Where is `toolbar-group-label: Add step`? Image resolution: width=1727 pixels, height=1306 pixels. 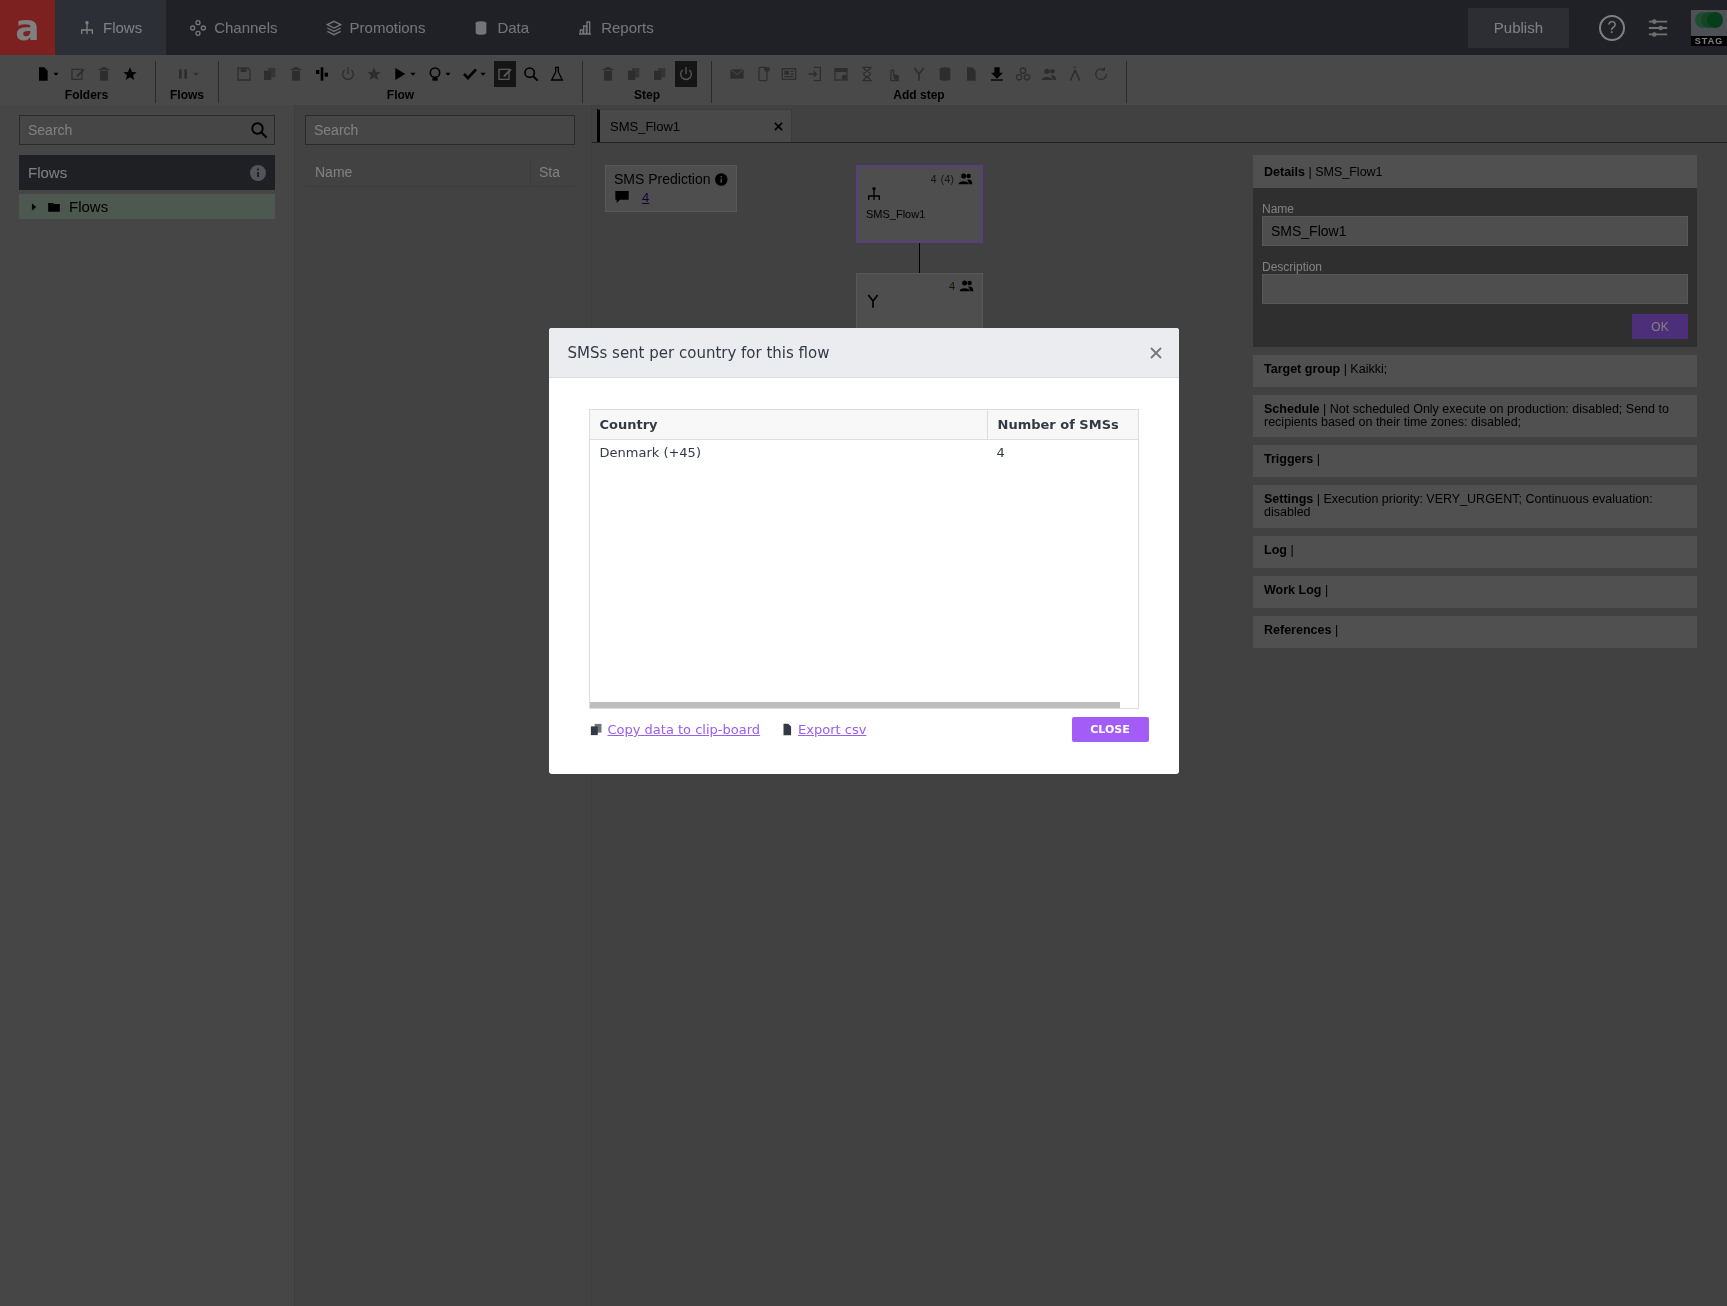
toolbar-group-label: Add step is located at coordinates (919, 95).